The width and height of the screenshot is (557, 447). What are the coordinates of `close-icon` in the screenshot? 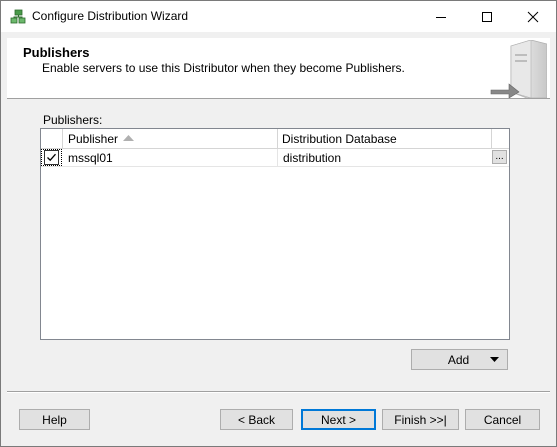 It's located at (533, 16).